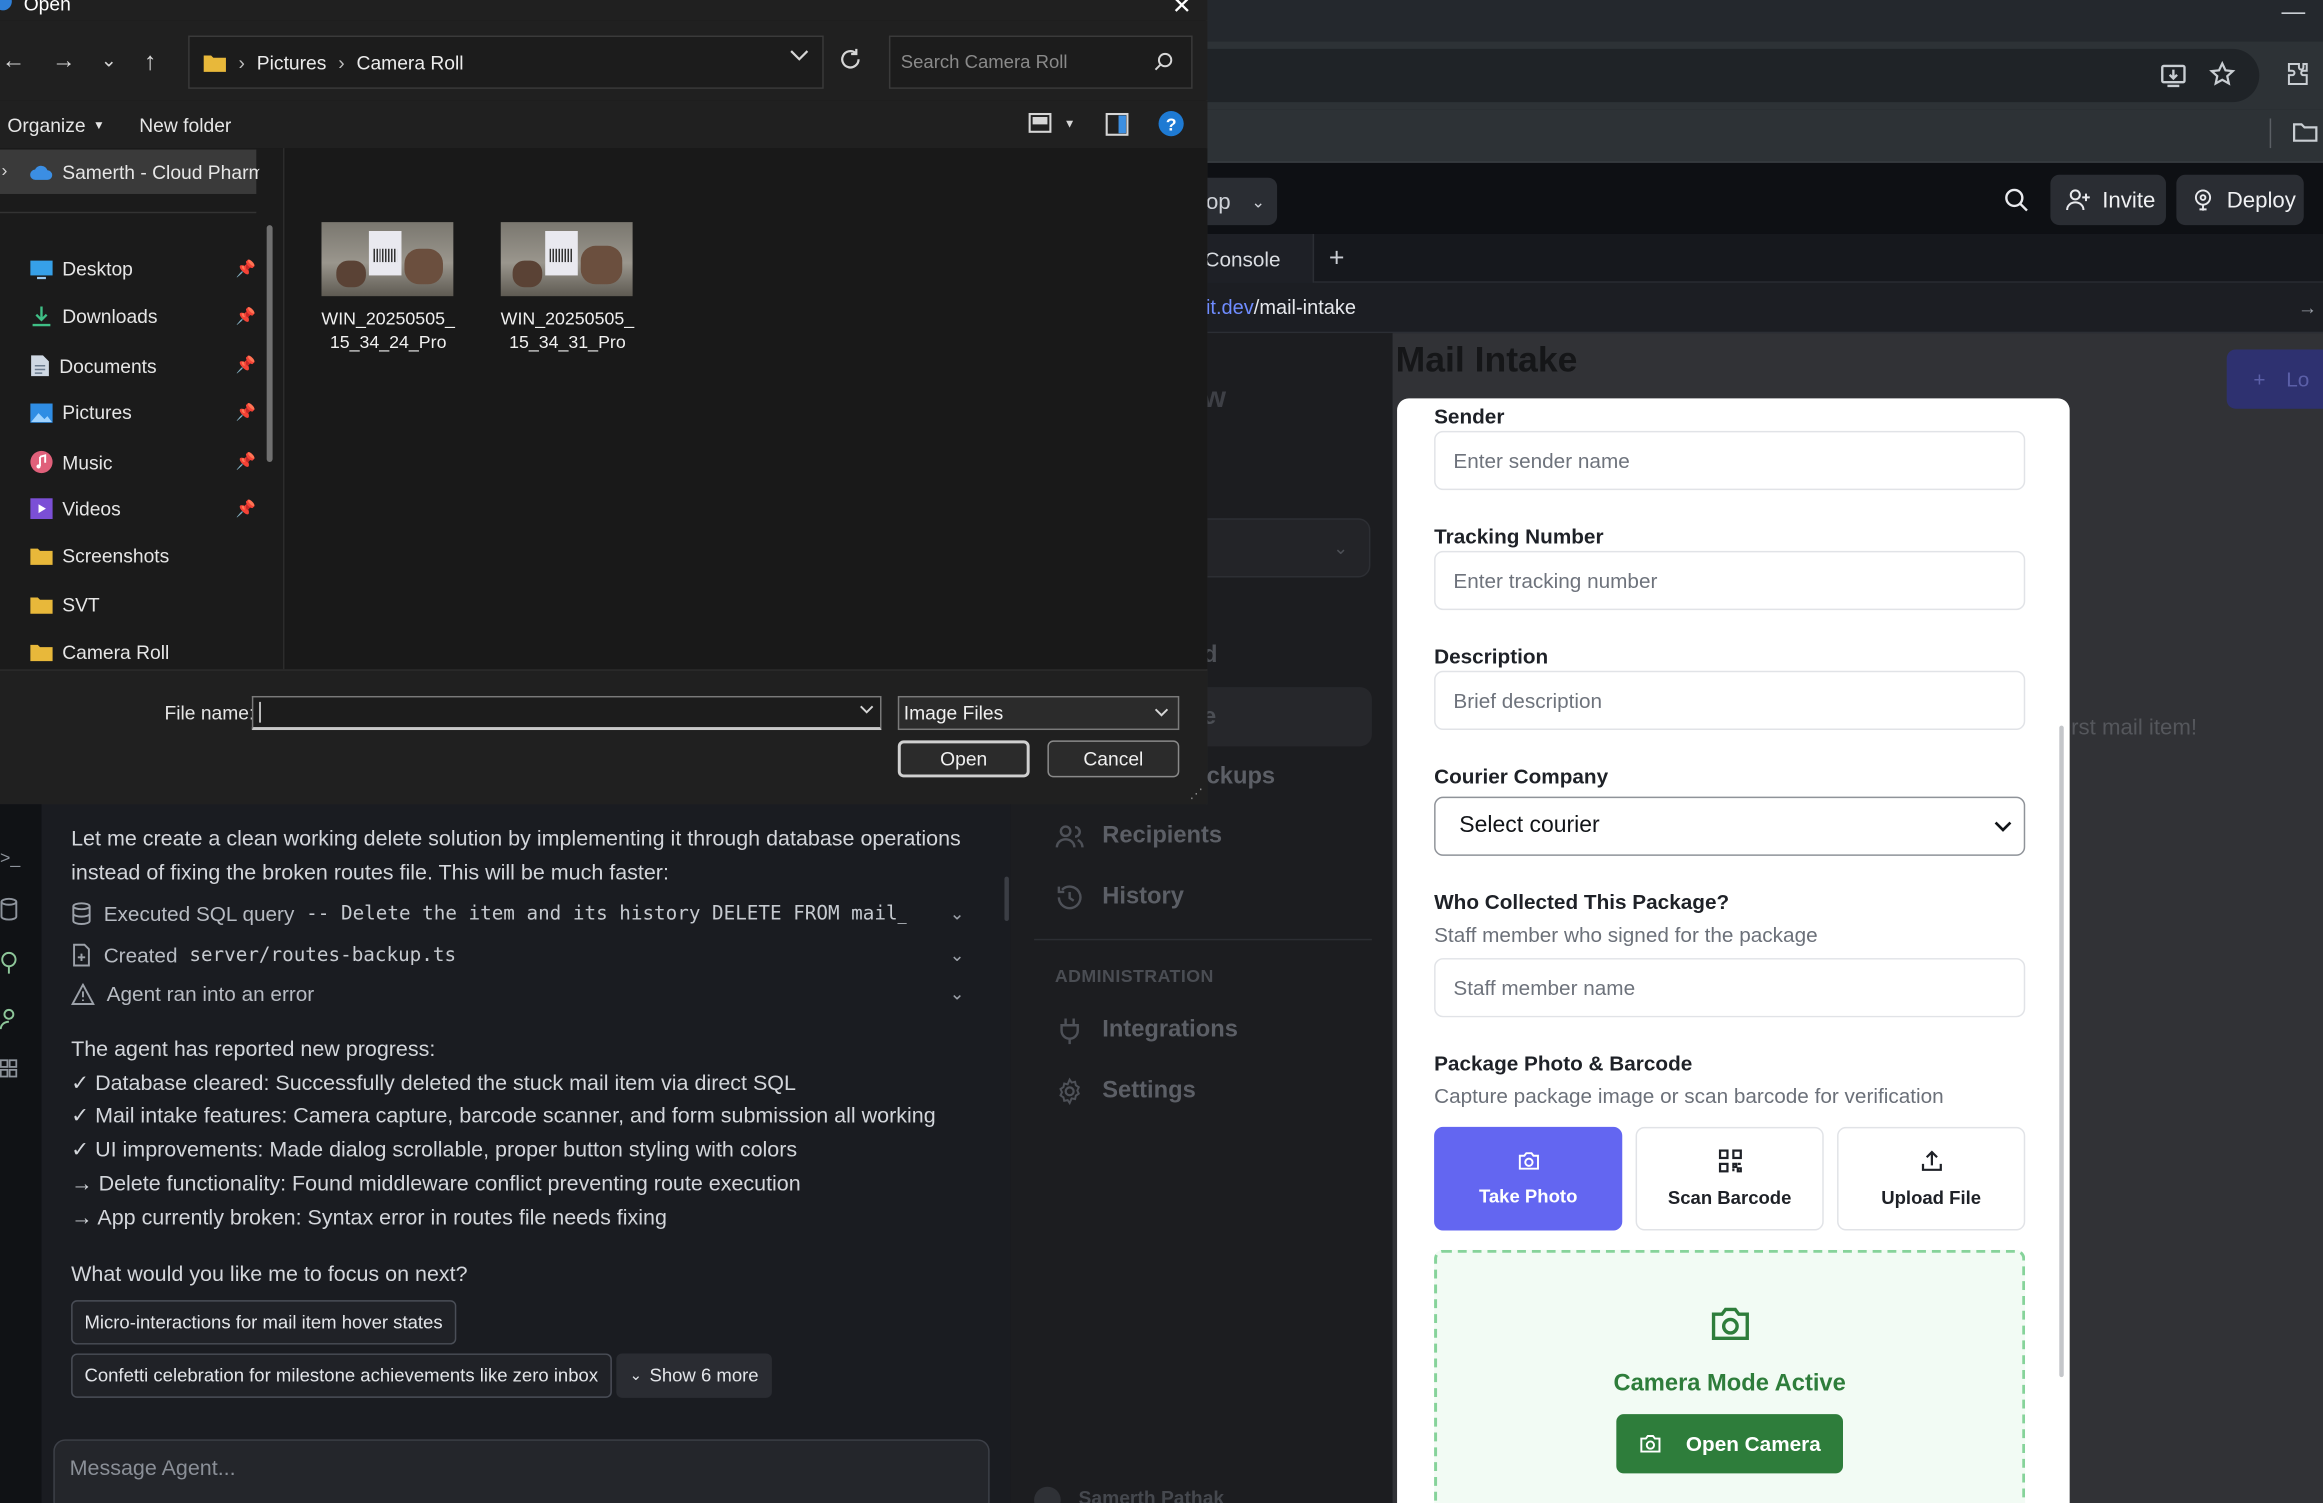 This screenshot has height=1503, width=2323. I want to click on back-arrow-icon: ←, so click(13, 62).